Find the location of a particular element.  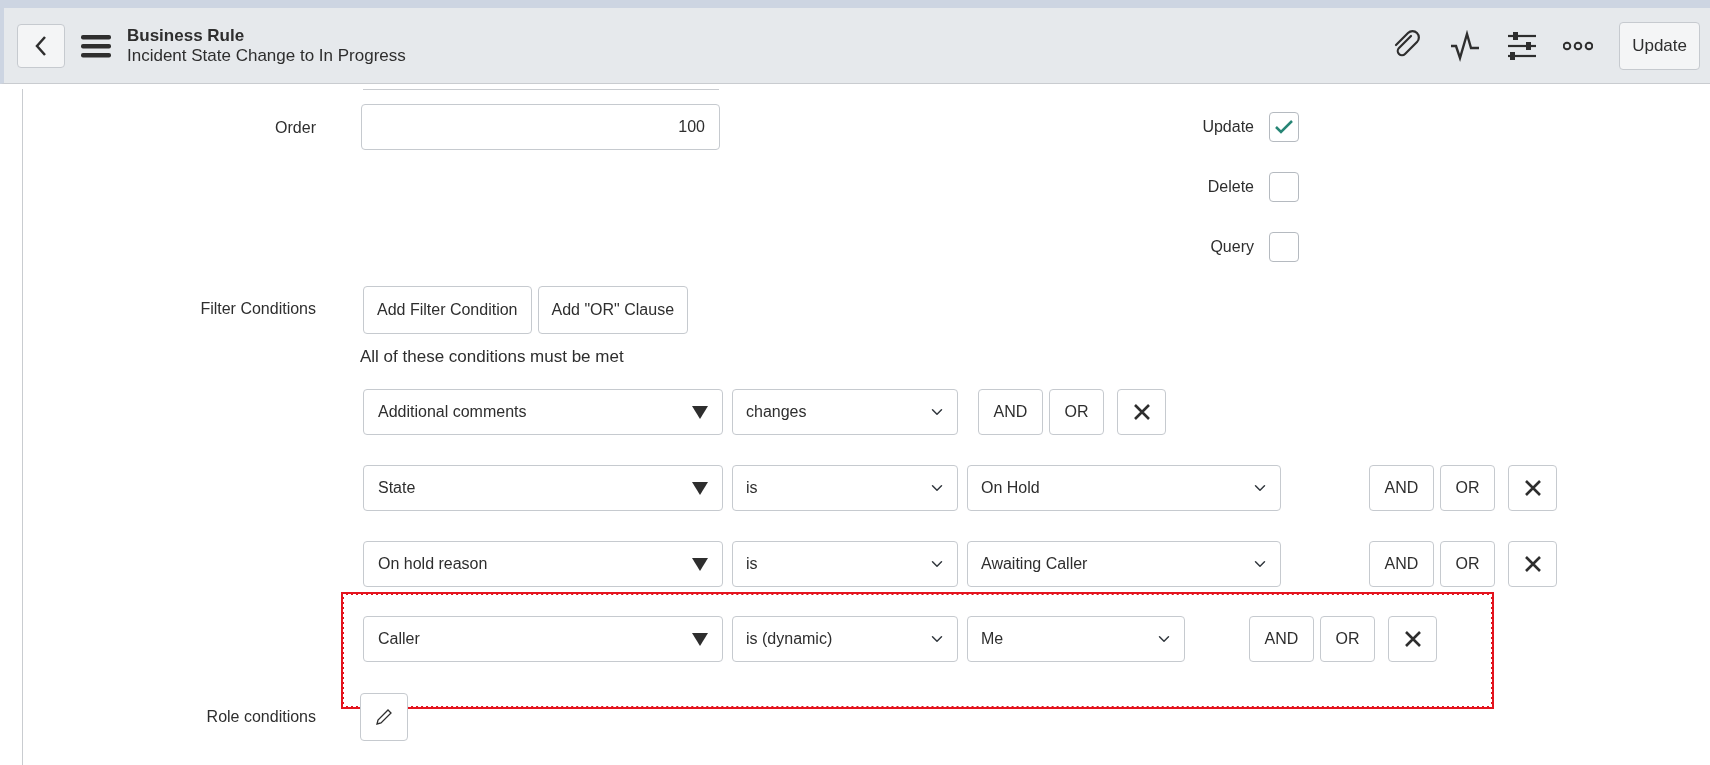

field-dropdown: Additional comments is located at coordinates (543, 411).